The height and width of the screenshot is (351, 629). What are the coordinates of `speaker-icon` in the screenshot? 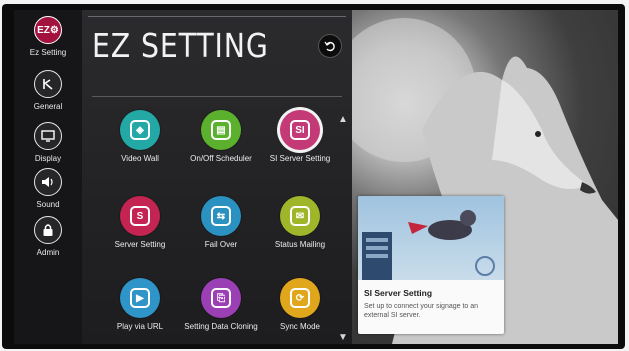 It's located at (48, 182).